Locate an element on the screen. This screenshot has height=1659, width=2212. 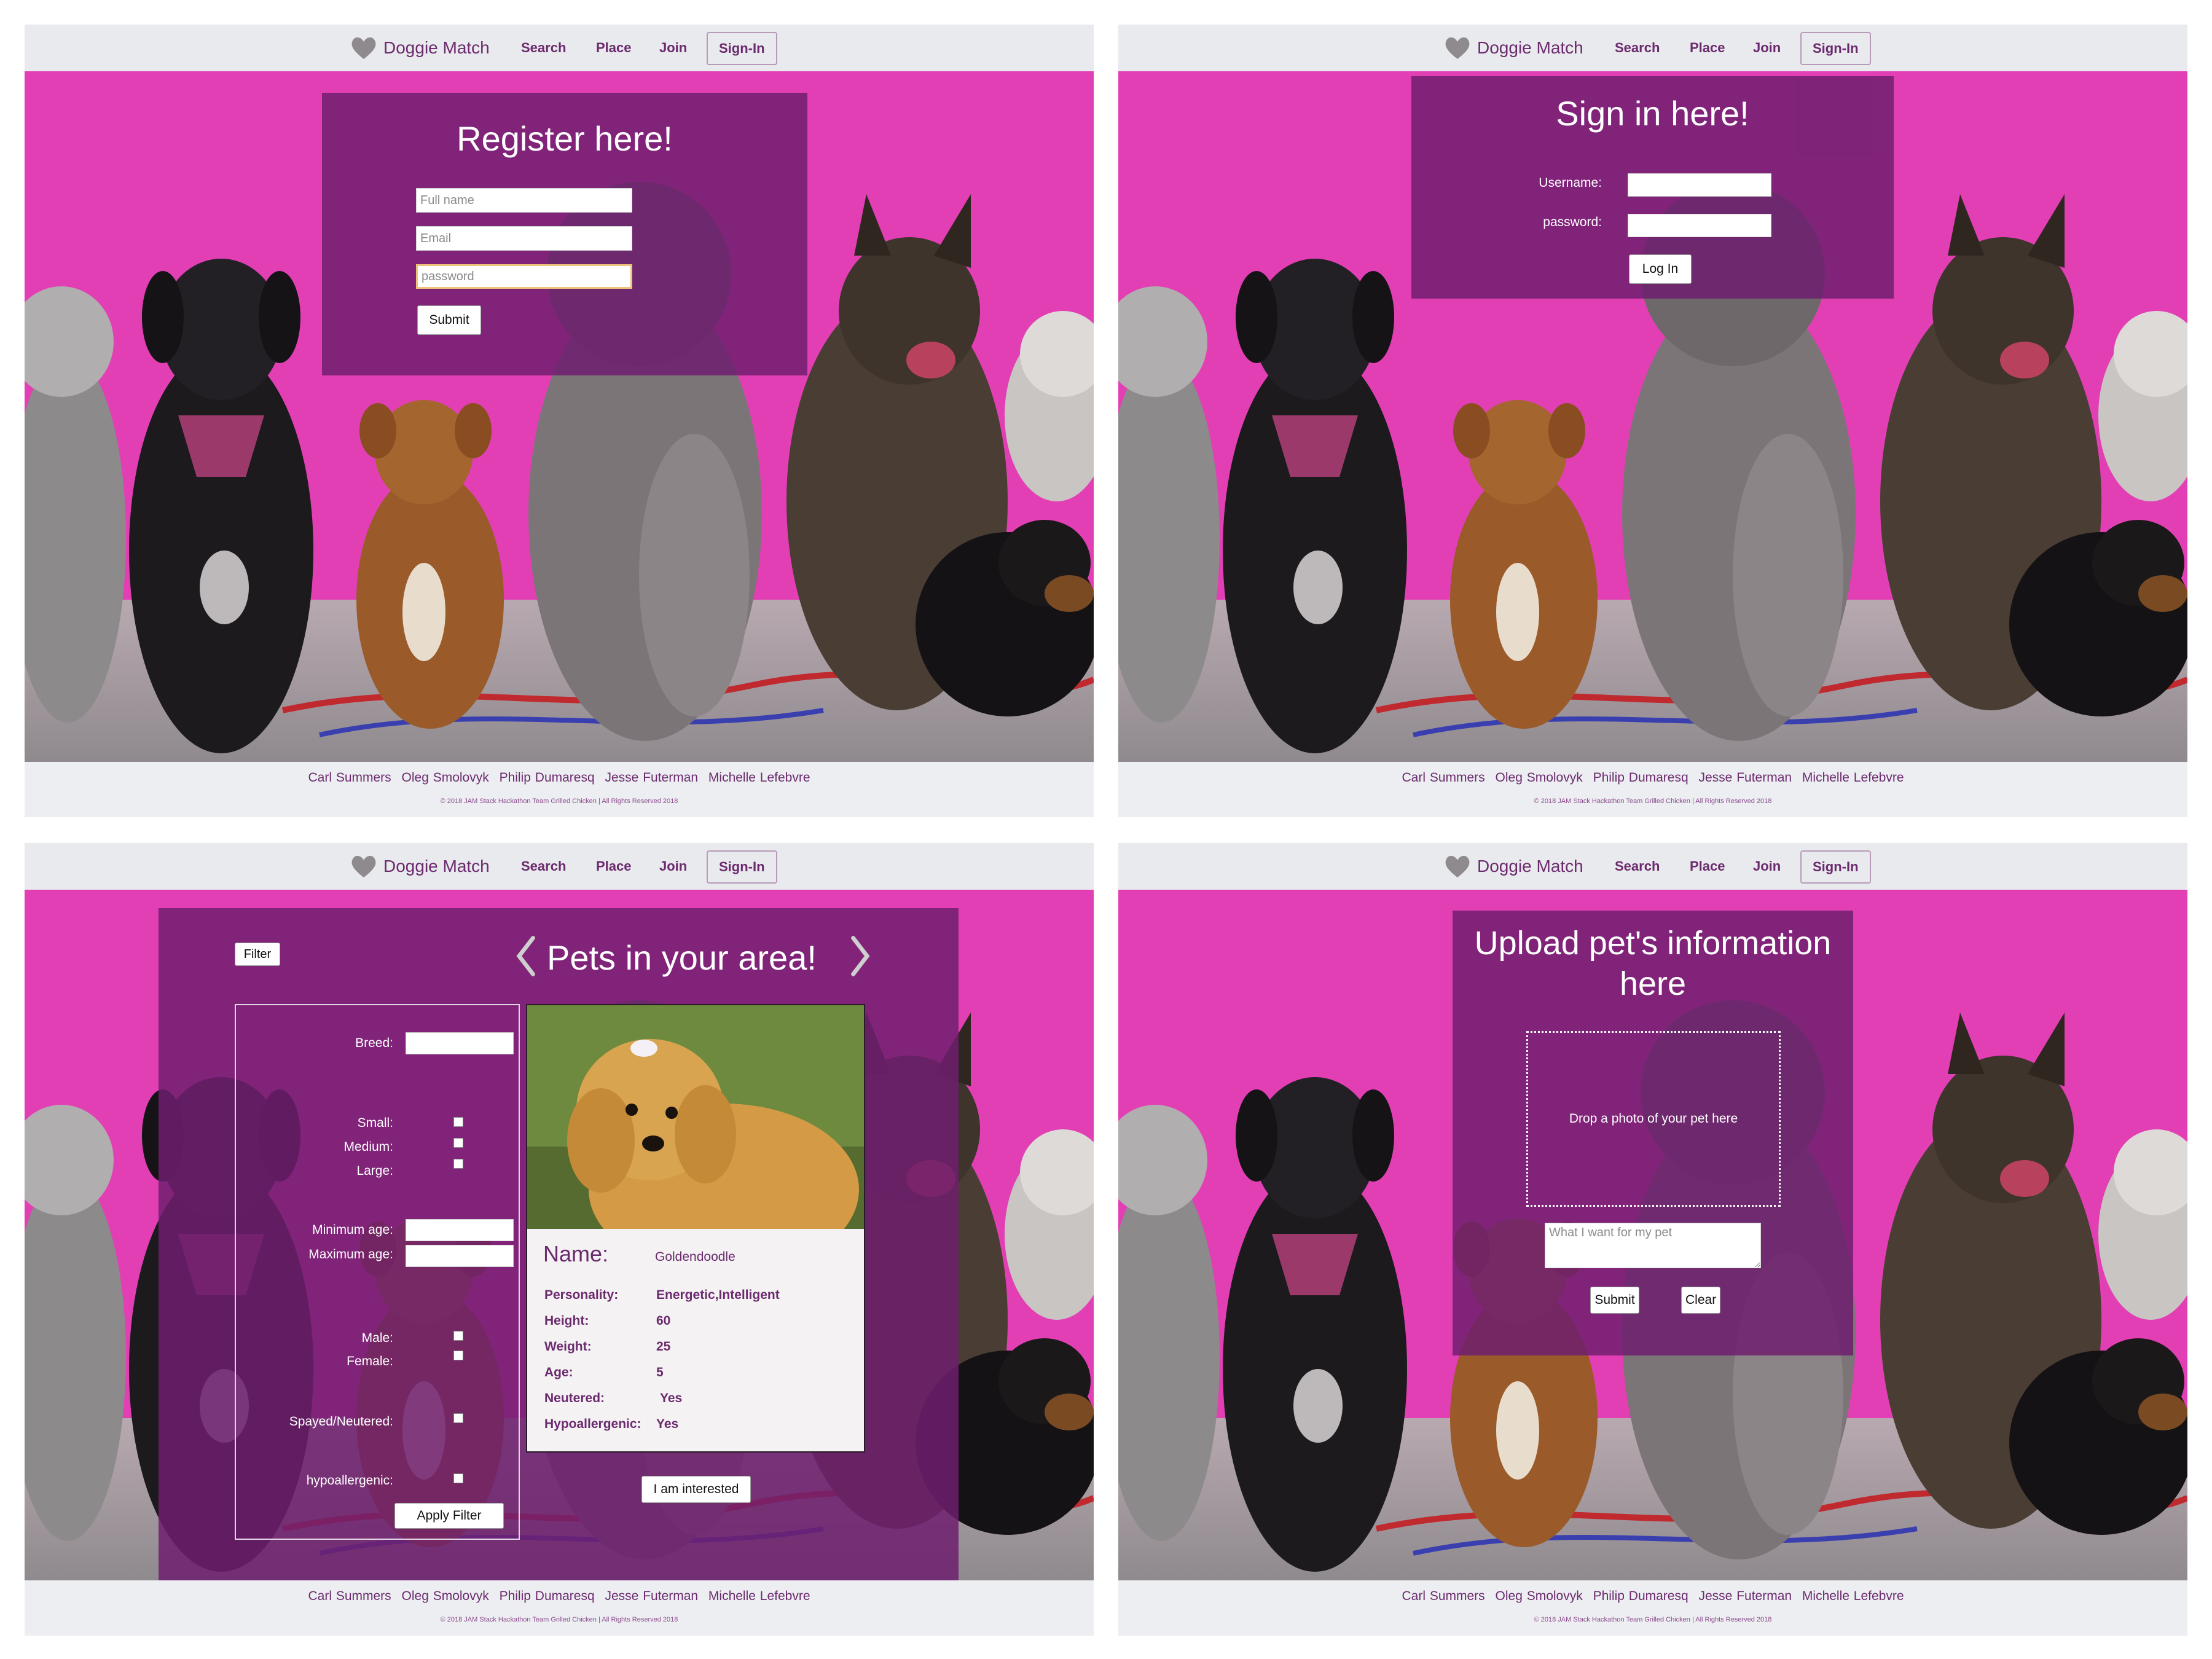
chevron-left-icon is located at coordinates (525, 956).